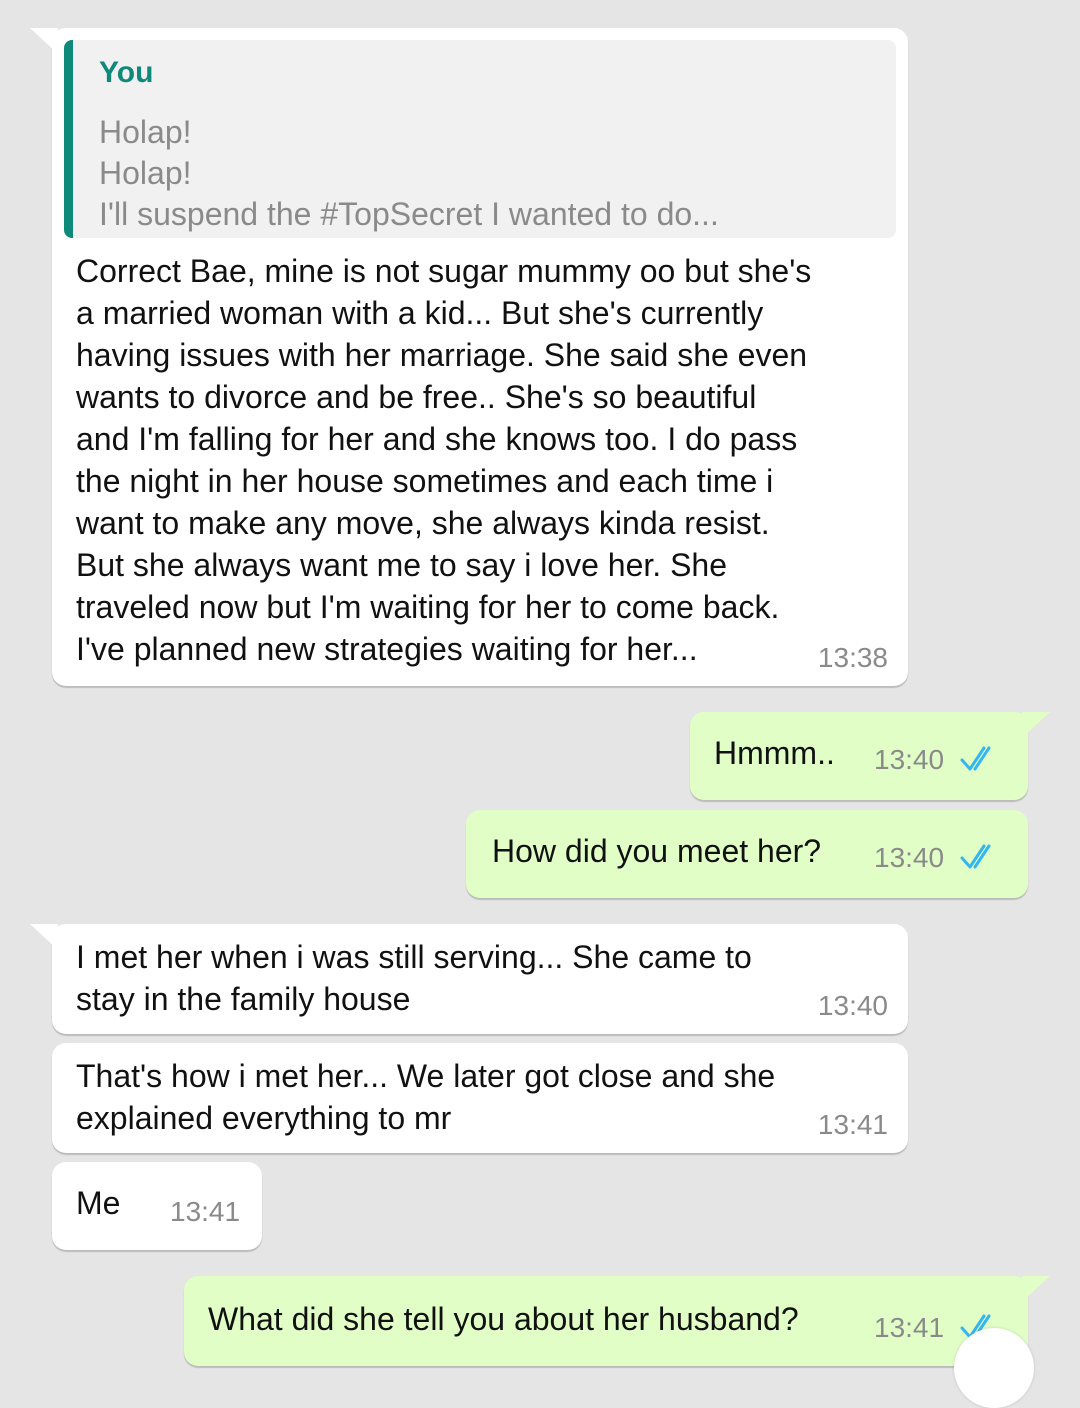  Describe the element at coordinates (243, 999) in the screenshot. I see `message-text-line: stay in the family house` at that location.